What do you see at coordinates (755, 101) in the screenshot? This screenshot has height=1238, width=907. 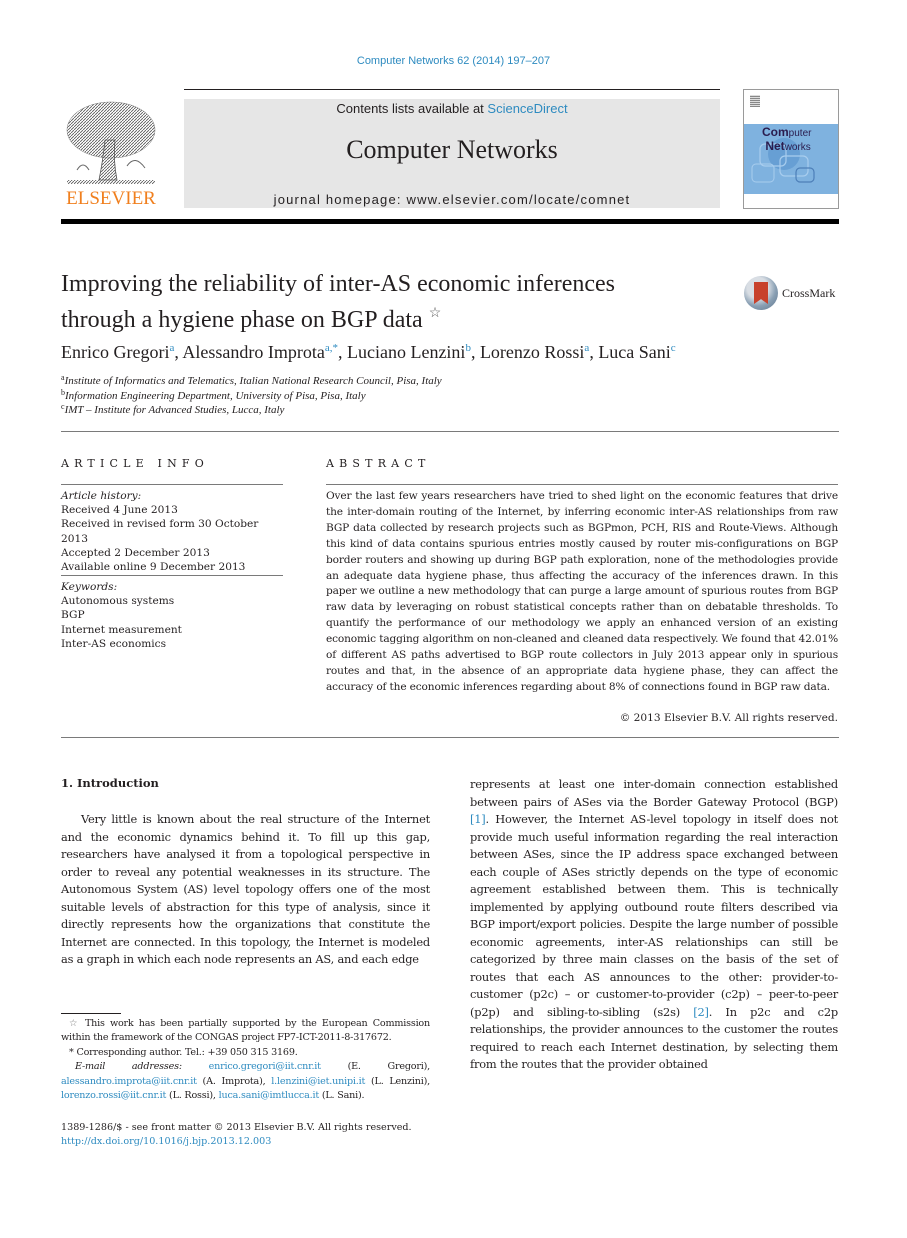 I see `cover-publisher-icon` at bounding box center [755, 101].